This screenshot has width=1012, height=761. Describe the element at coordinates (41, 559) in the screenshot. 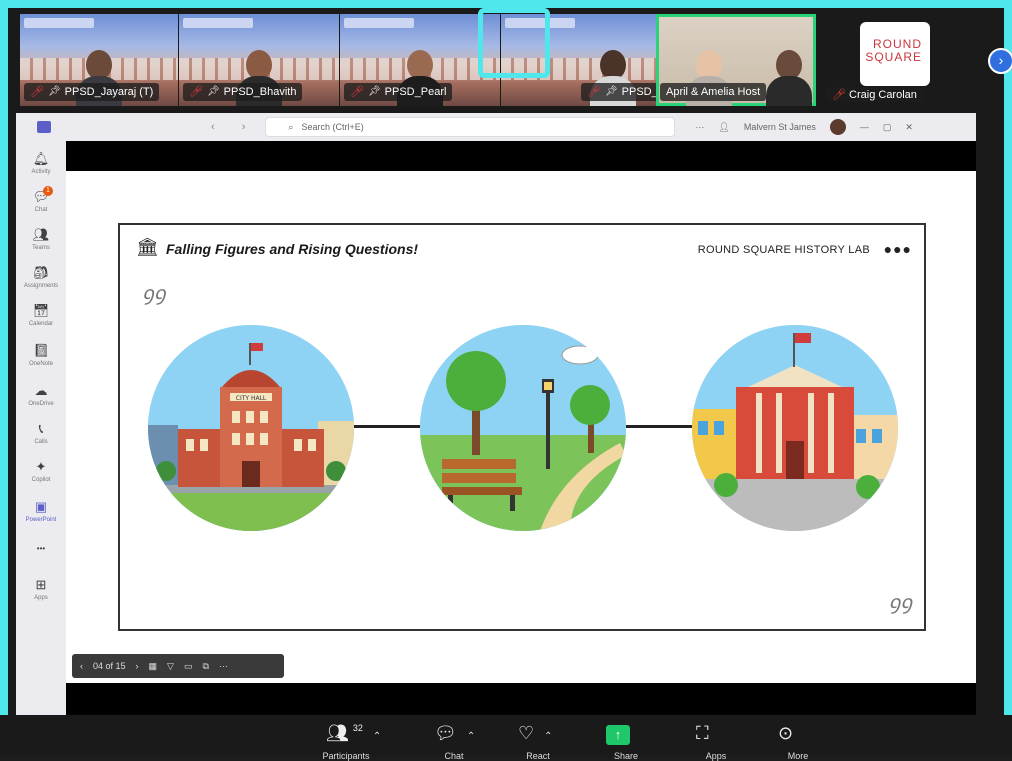

I see `rail-more-button: •••` at that location.